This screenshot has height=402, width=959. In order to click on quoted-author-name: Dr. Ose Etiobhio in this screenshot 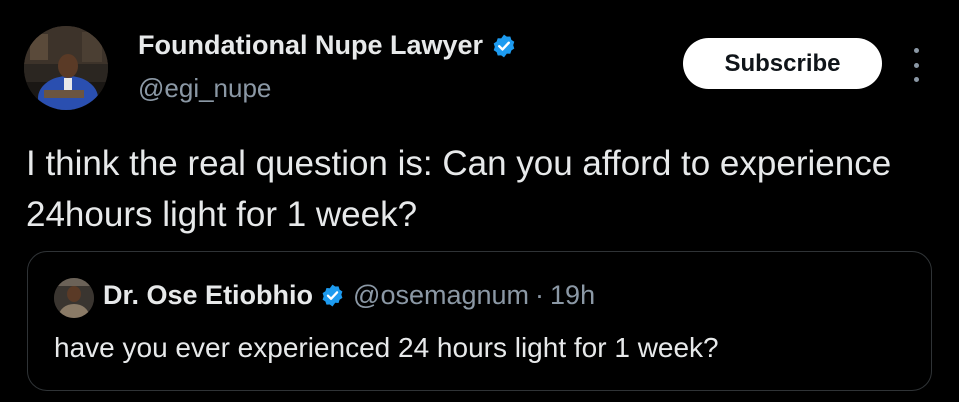, I will do `click(208, 295)`.